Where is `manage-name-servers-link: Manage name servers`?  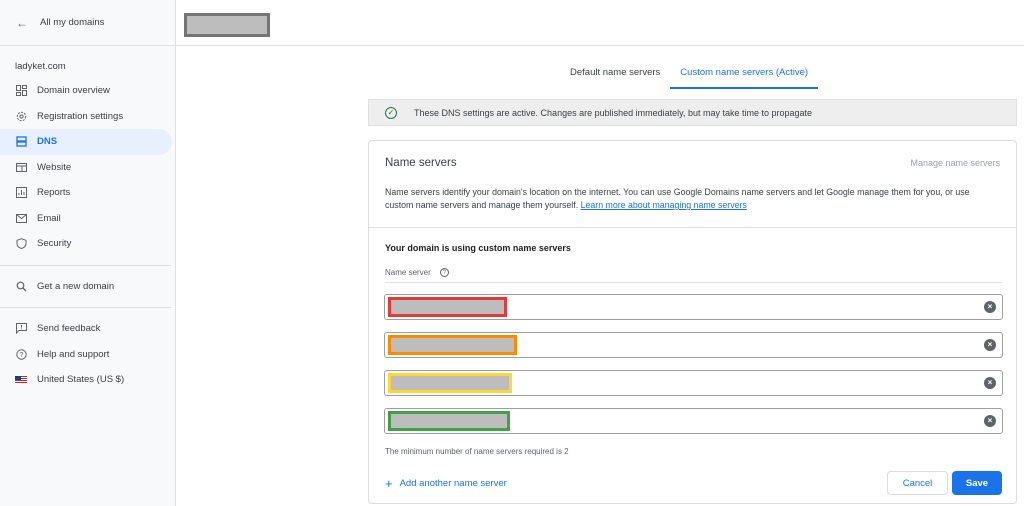 manage-name-servers-link: Manage name servers is located at coordinates (955, 163).